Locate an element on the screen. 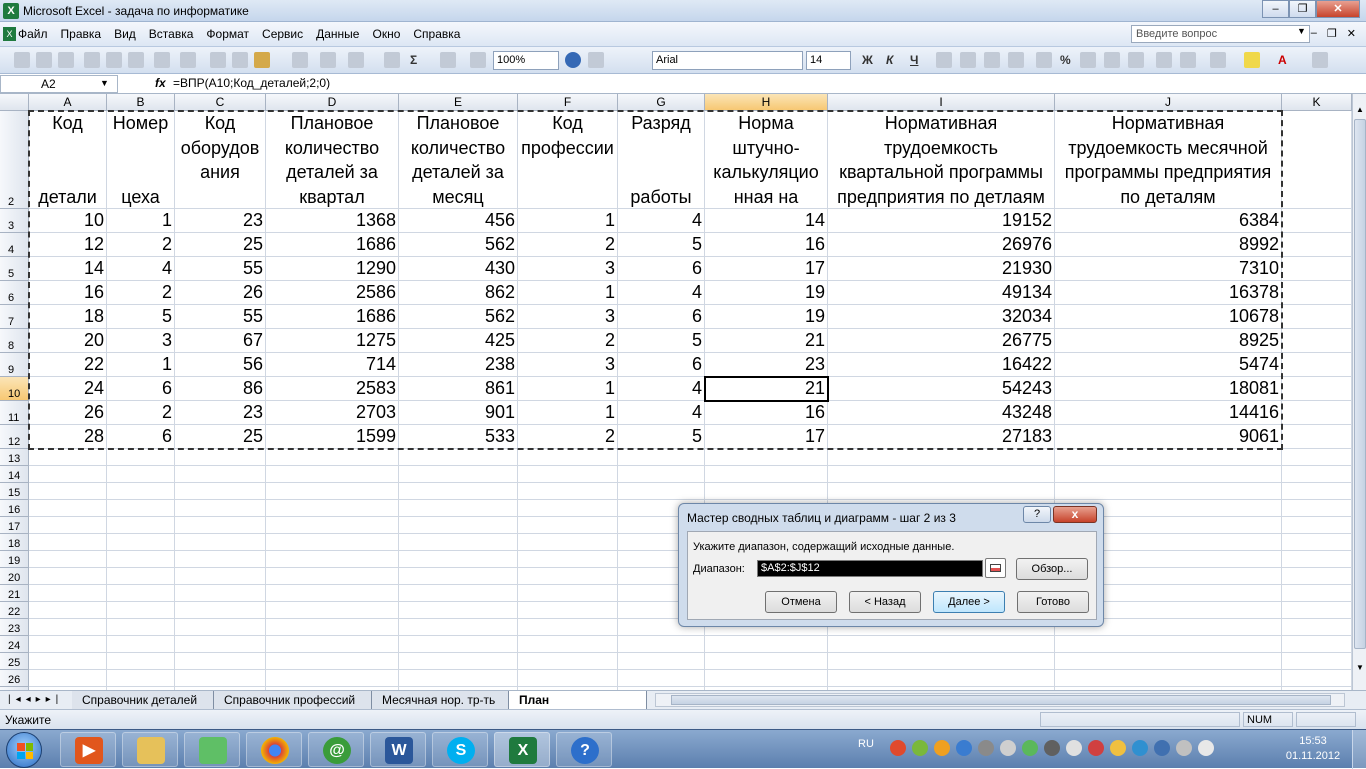  column-header: E is located at coordinates (458, 102).